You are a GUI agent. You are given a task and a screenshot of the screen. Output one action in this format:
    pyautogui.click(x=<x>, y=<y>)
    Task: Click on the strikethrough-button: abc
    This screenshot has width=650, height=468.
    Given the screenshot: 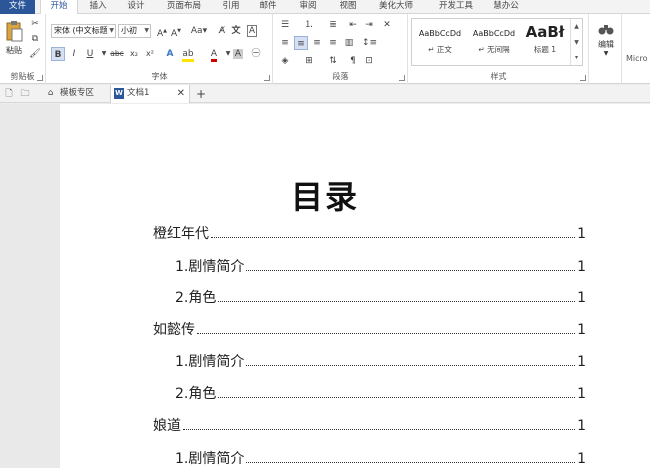 What is the action you would take?
    pyautogui.click(x=117, y=54)
    